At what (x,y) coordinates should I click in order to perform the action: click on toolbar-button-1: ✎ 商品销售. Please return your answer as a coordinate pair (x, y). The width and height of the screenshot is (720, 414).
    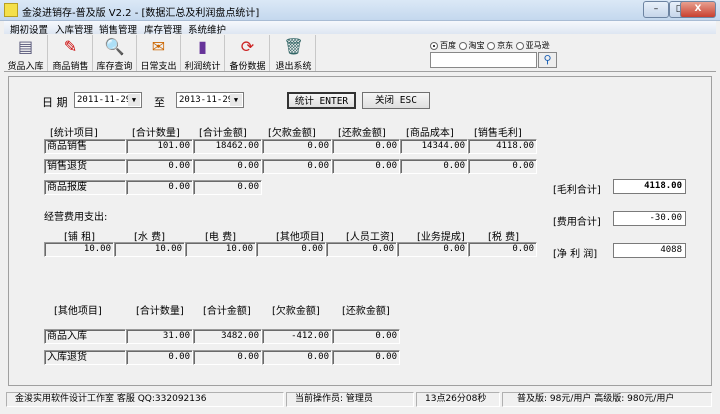
    Looking at the image, I should click on (71, 53).